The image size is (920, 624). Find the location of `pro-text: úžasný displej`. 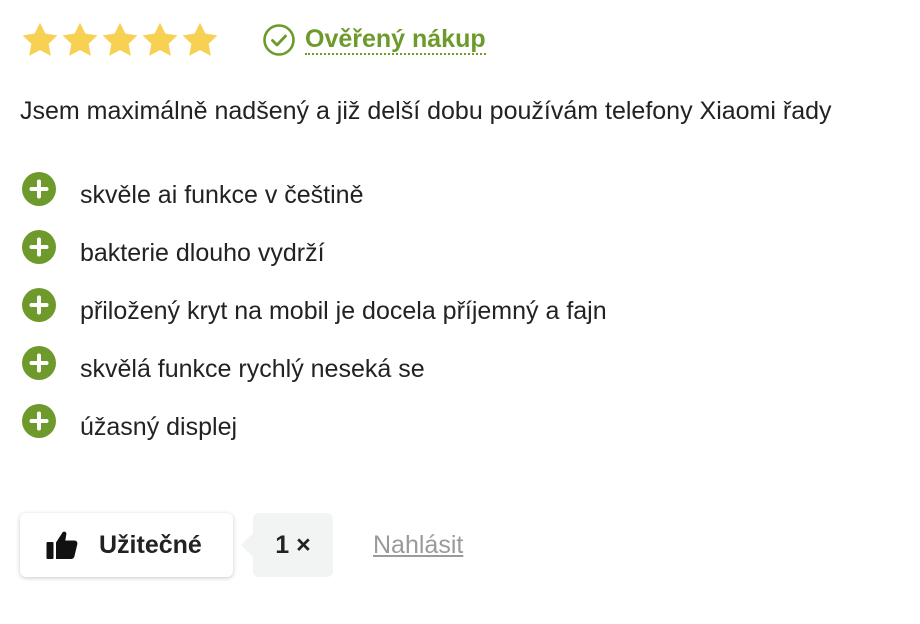

pro-text: úžasný displej is located at coordinates (159, 427).